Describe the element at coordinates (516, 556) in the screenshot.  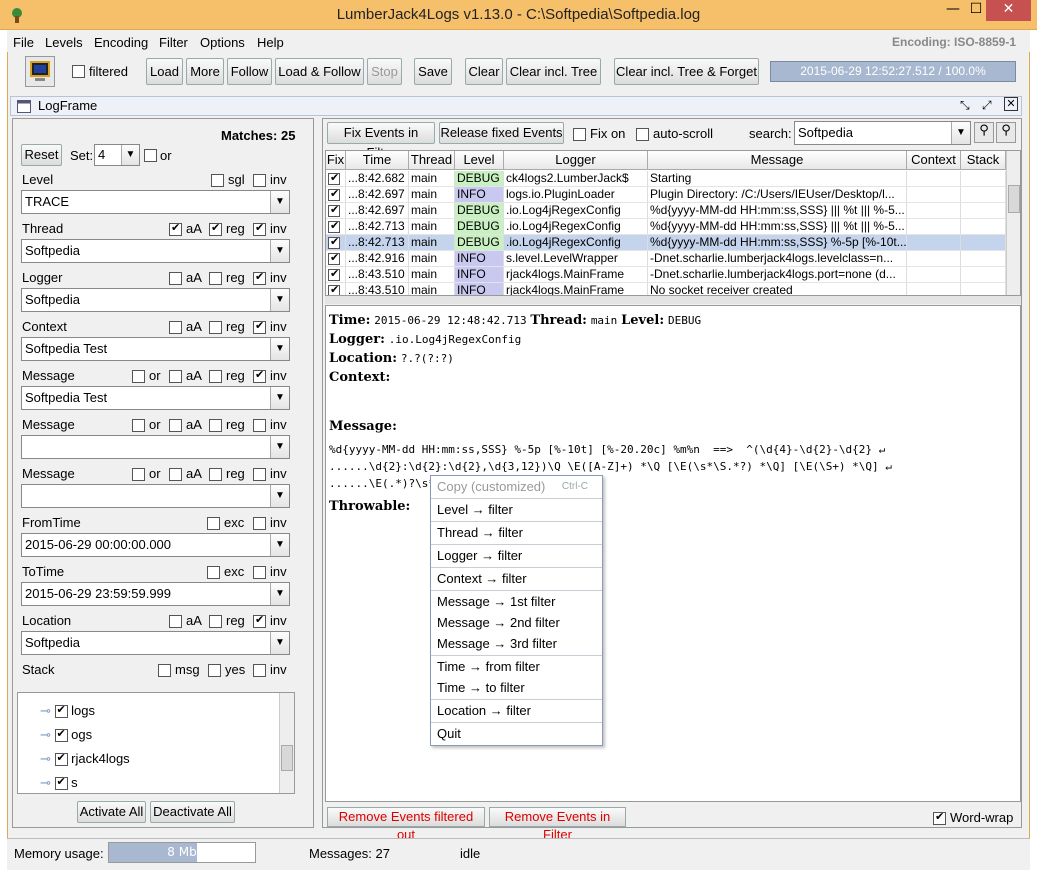
I see `menu-item-logger-filter: Logger → filter` at that location.